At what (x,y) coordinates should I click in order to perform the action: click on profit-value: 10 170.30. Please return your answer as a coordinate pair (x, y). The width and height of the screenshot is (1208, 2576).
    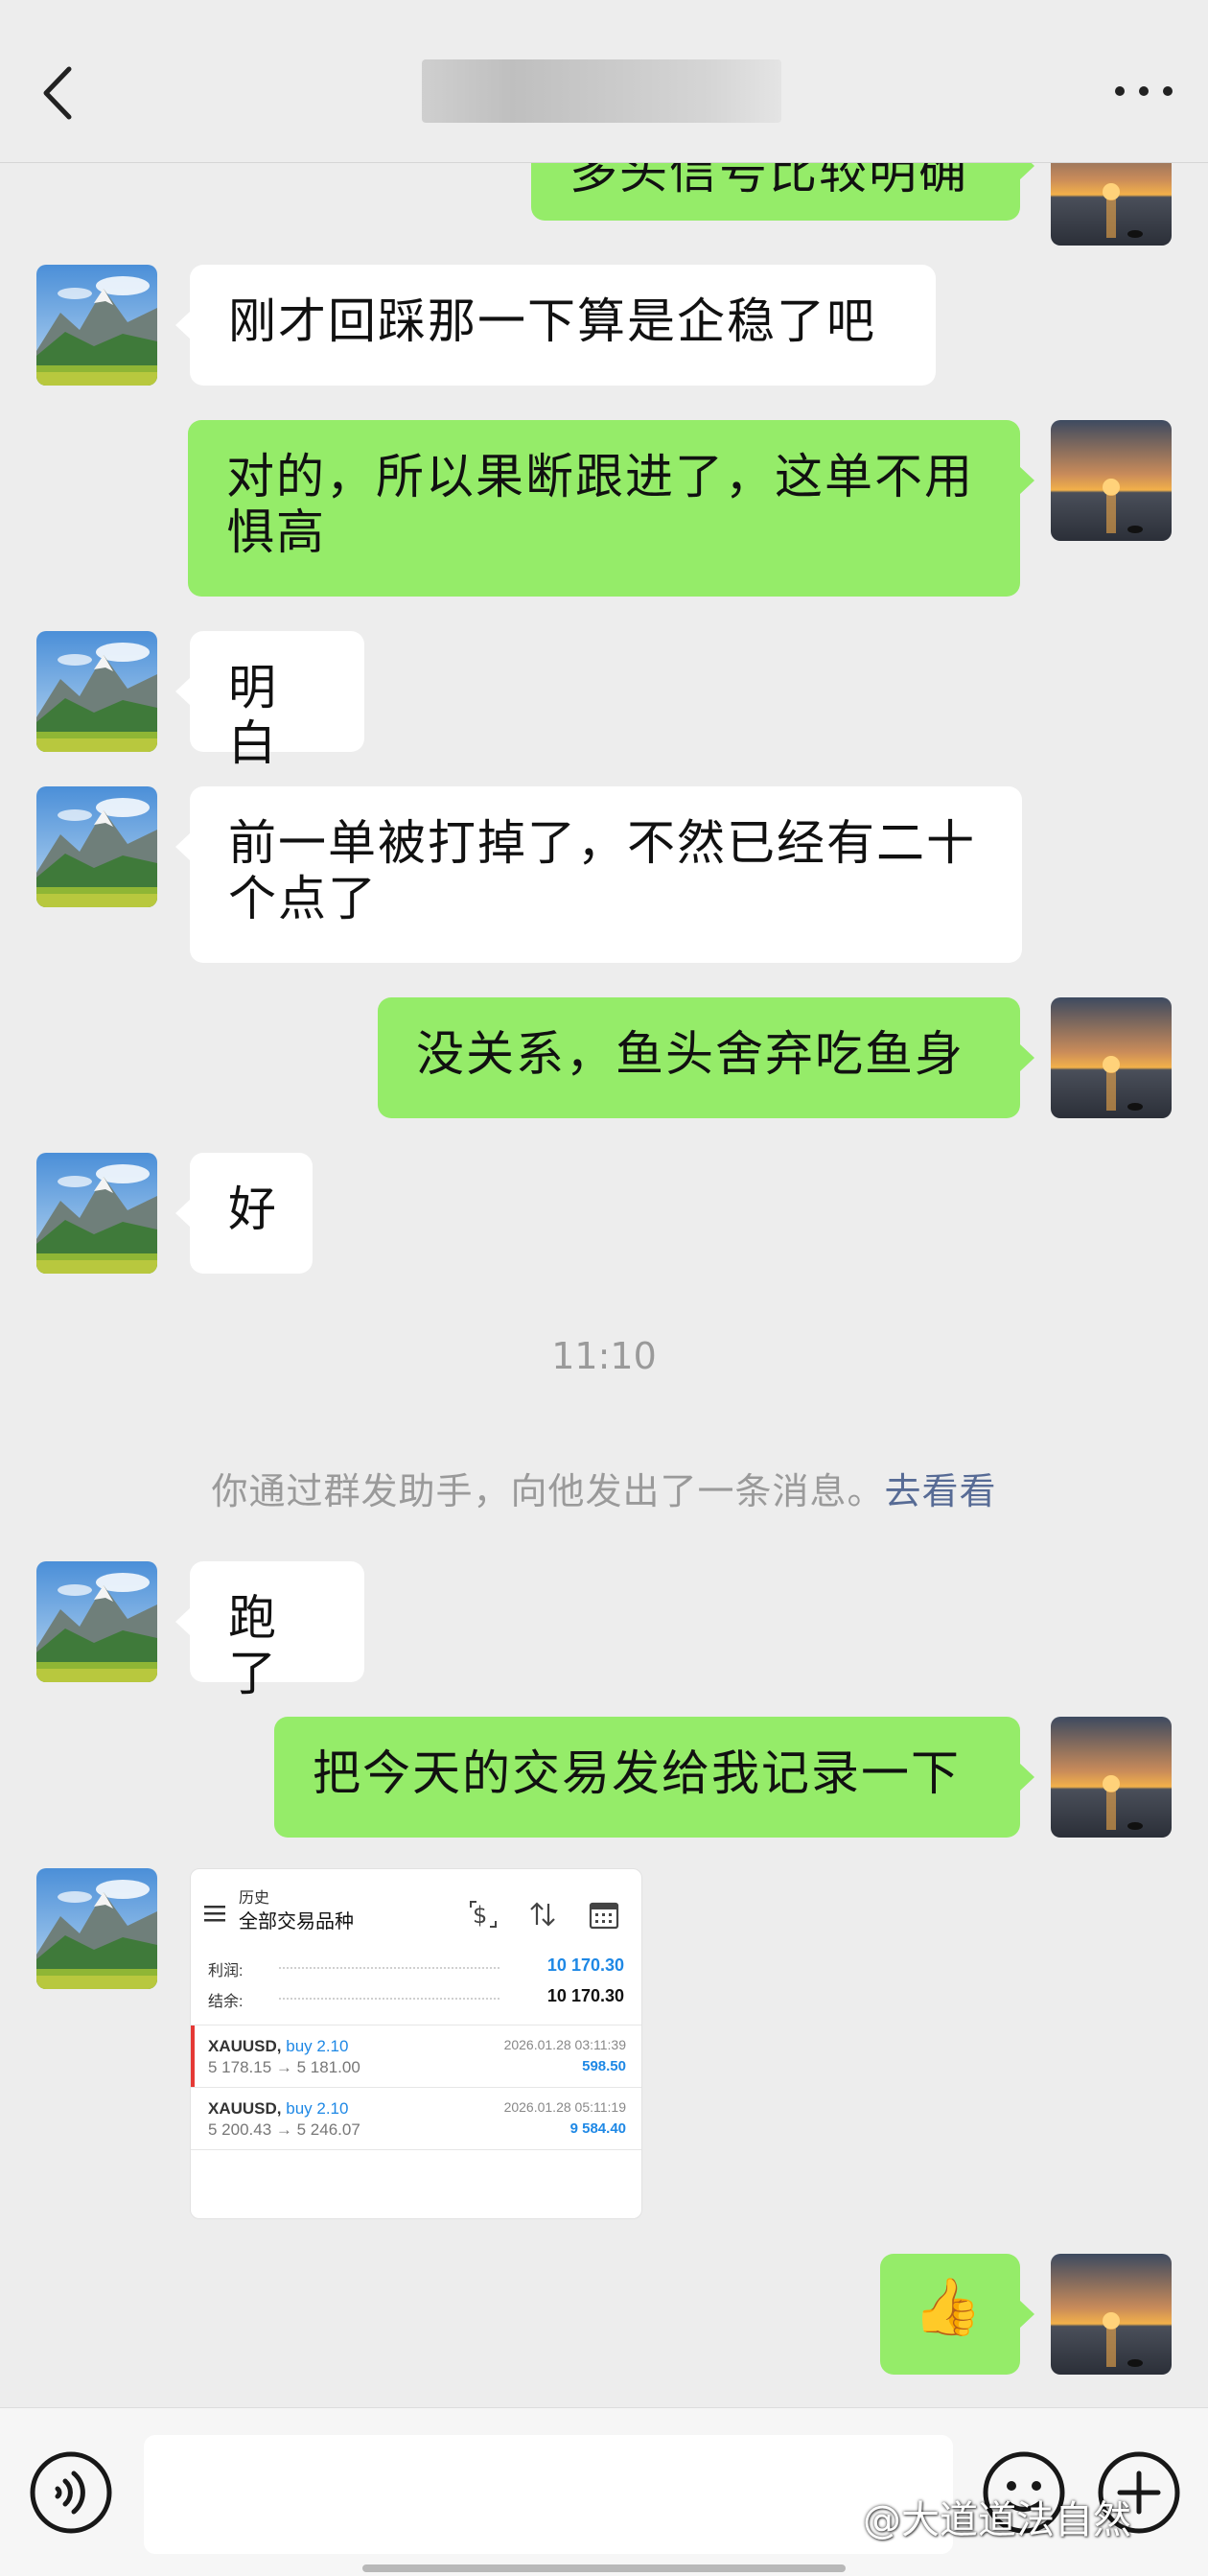
    Looking at the image, I should click on (585, 1965).